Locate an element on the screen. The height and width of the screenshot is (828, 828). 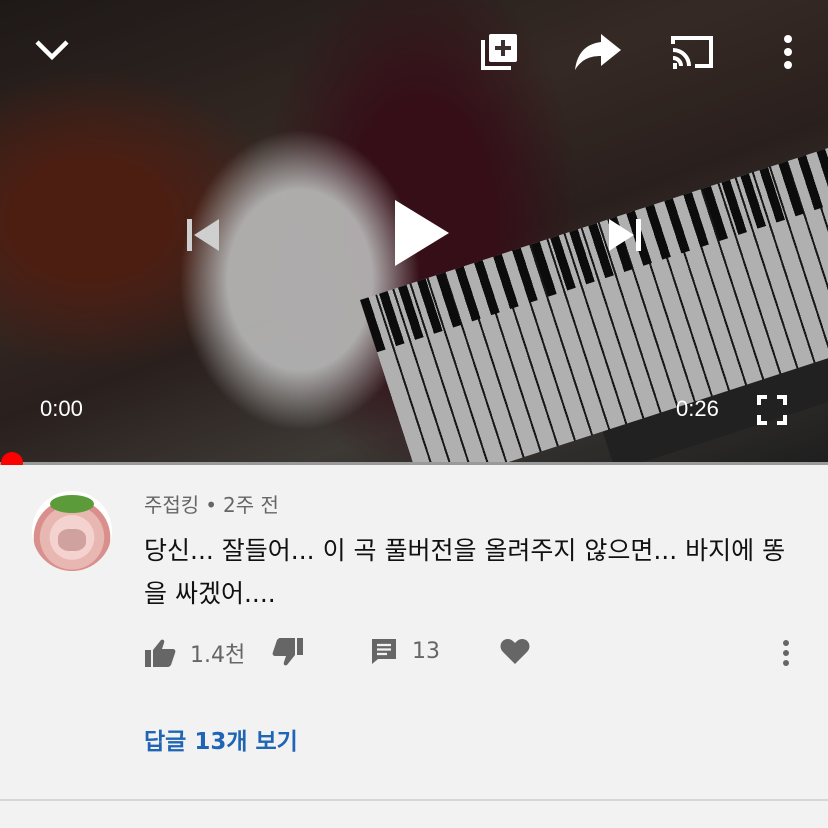
like-count: 1.4천 is located at coordinates (218, 655).